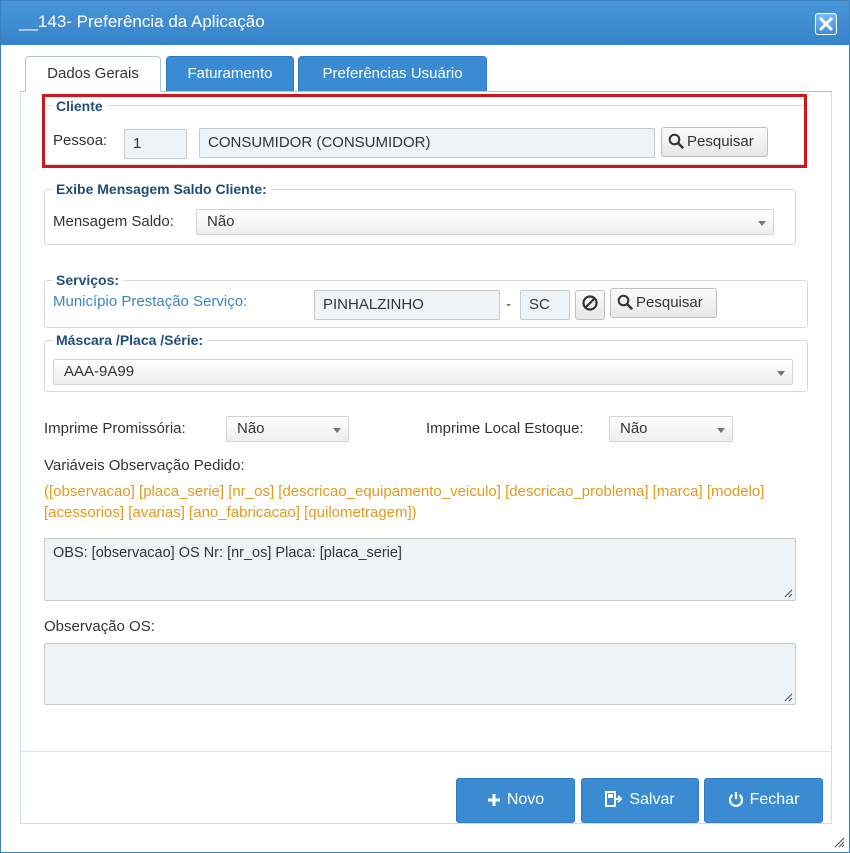  I want to click on local-estoque-value: Não, so click(634, 428).